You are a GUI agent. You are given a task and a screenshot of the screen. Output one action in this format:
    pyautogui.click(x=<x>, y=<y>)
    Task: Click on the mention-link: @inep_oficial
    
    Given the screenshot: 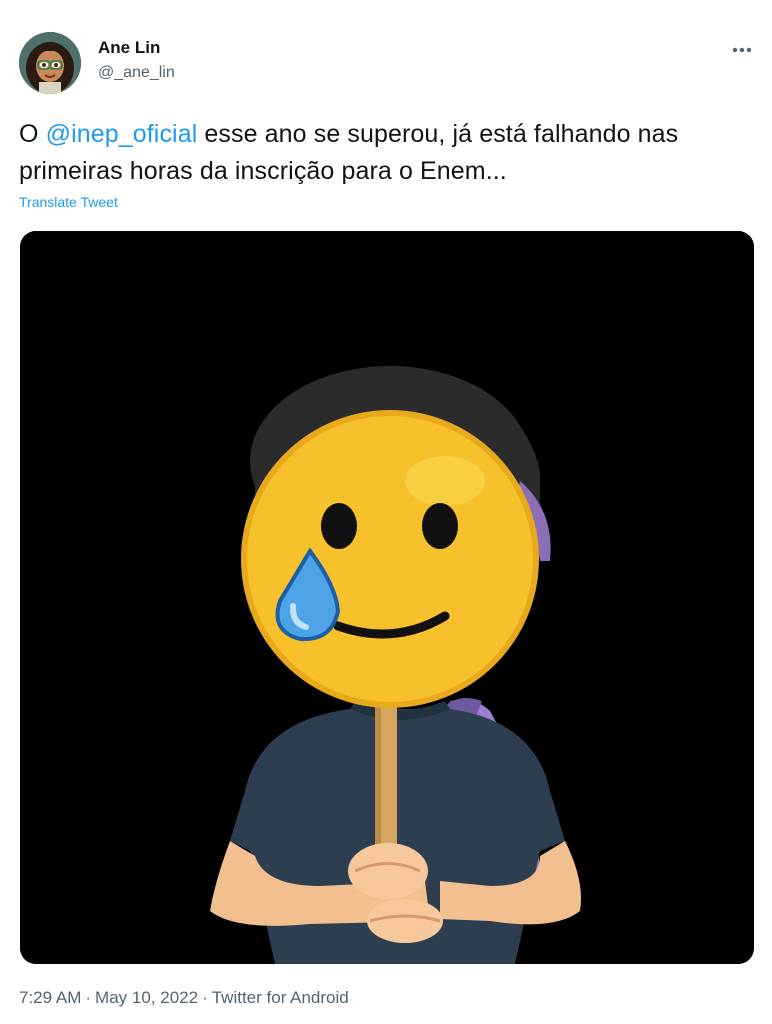 What is the action you would take?
    pyautogui.click(x=122, y=134)
    